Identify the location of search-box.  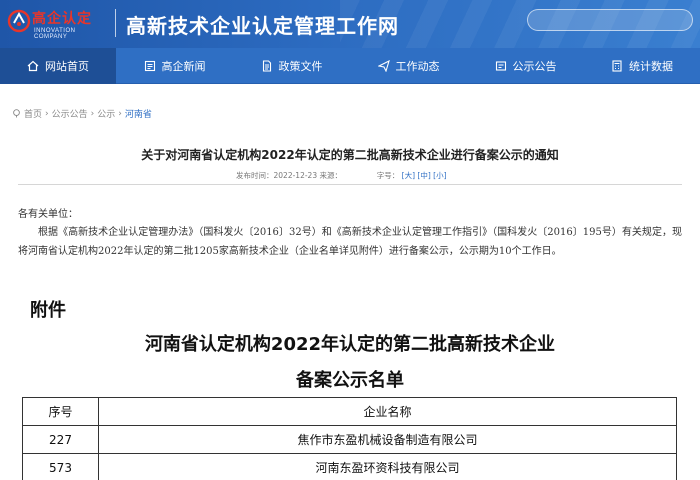
(610, 20).